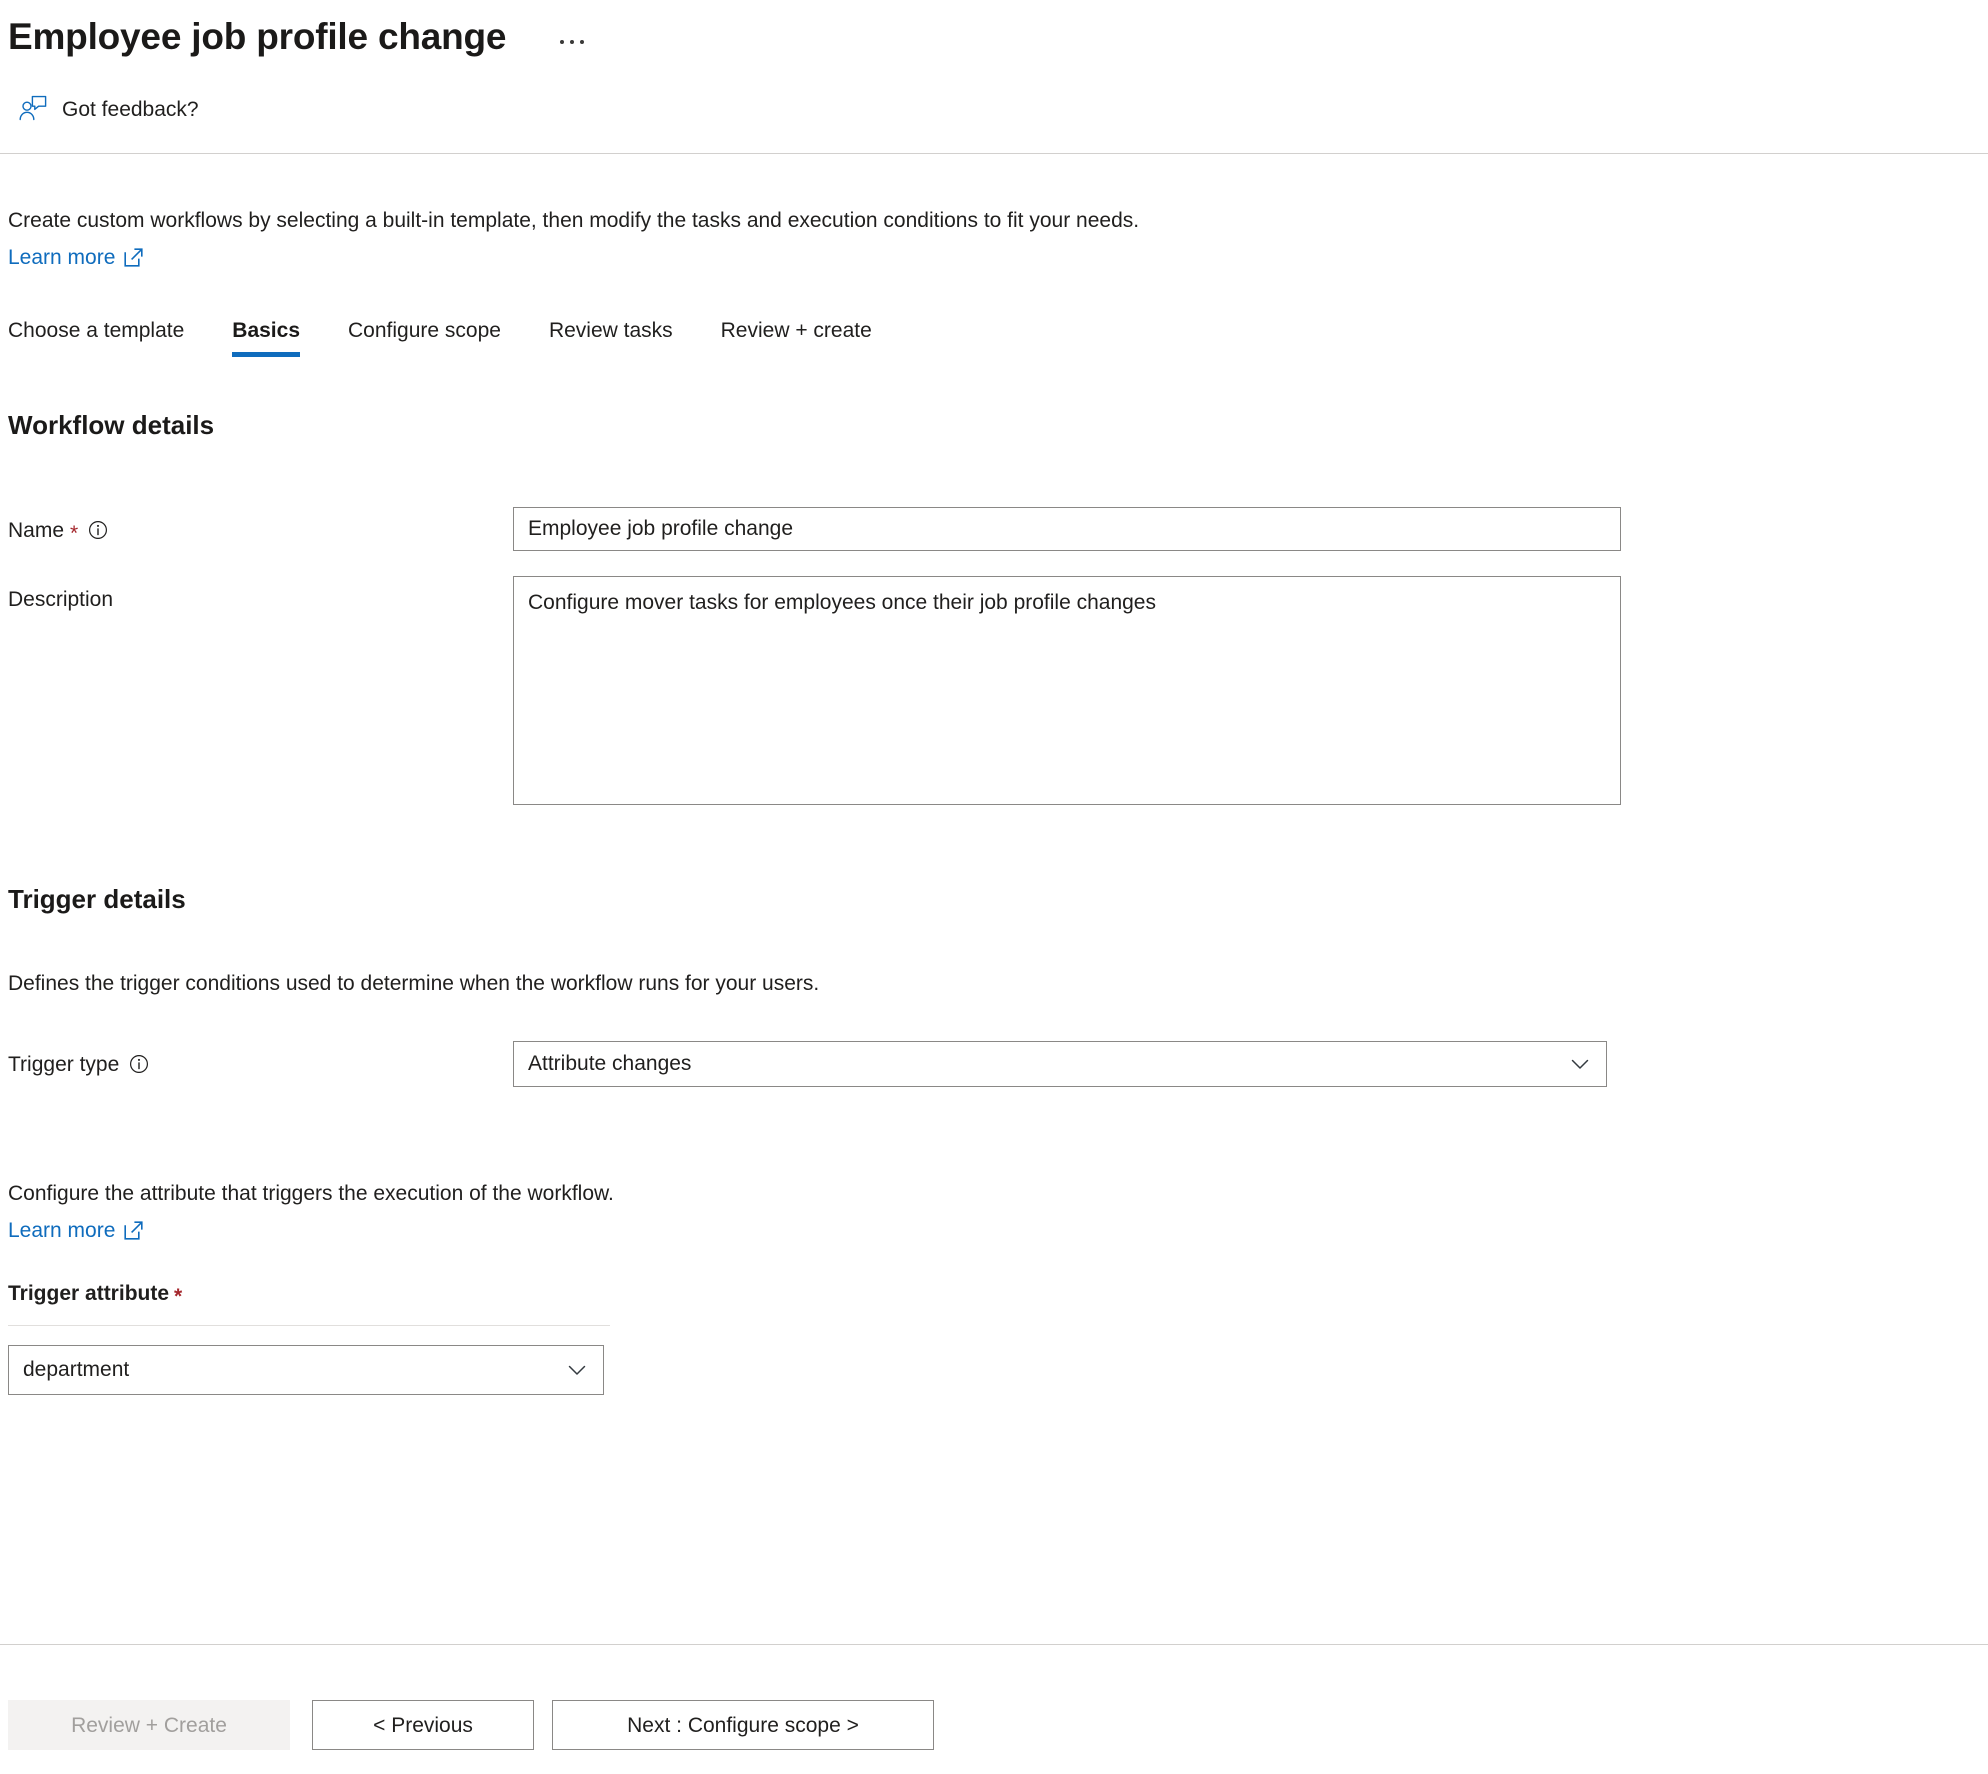 Image resolution: width=1988 pixels, height=1774 pixels. What do you see at coordinates (796, 337) in the screenshot?
I see `tab-review-create: Review + create` at bounding box center [796, 337].